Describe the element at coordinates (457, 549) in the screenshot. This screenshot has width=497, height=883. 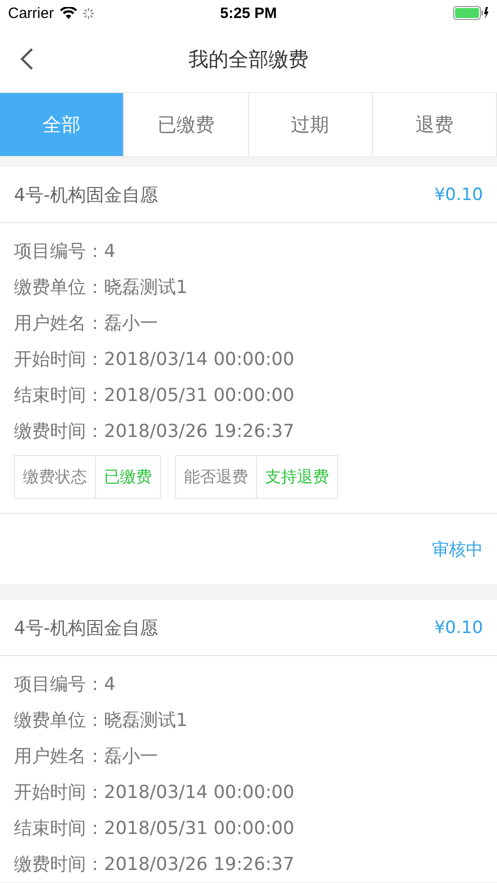
I see `review-status: 审核中` at that location.